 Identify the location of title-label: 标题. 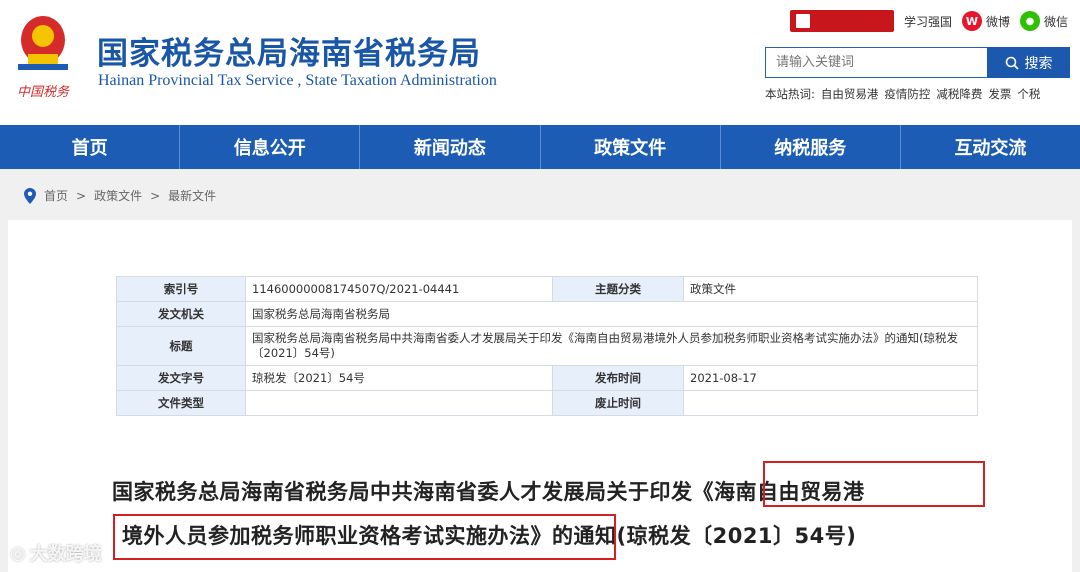
(181, 346).